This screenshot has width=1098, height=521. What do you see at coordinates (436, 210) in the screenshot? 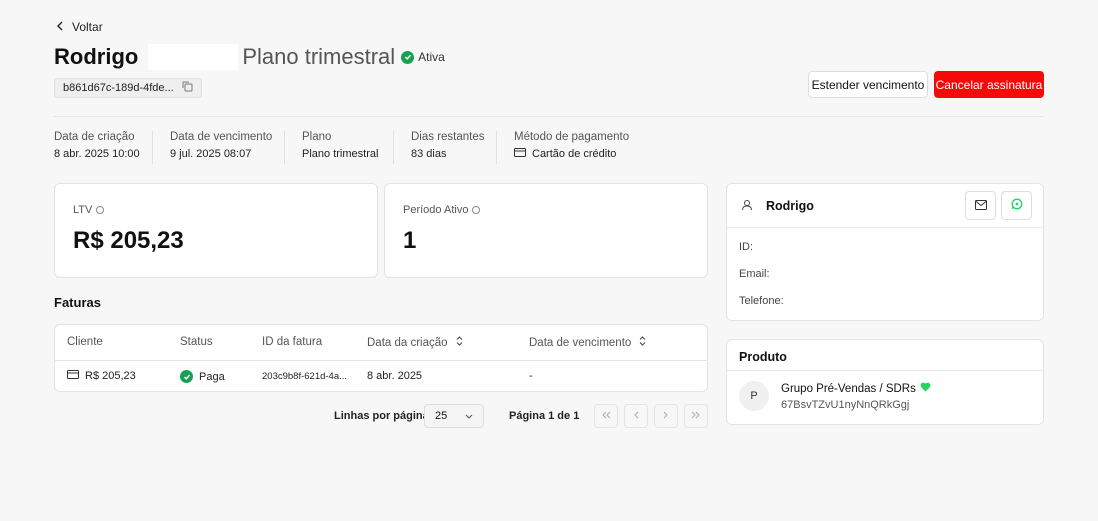
I see `active-period-label: Período Ativo` at bounding box center [436, 210].